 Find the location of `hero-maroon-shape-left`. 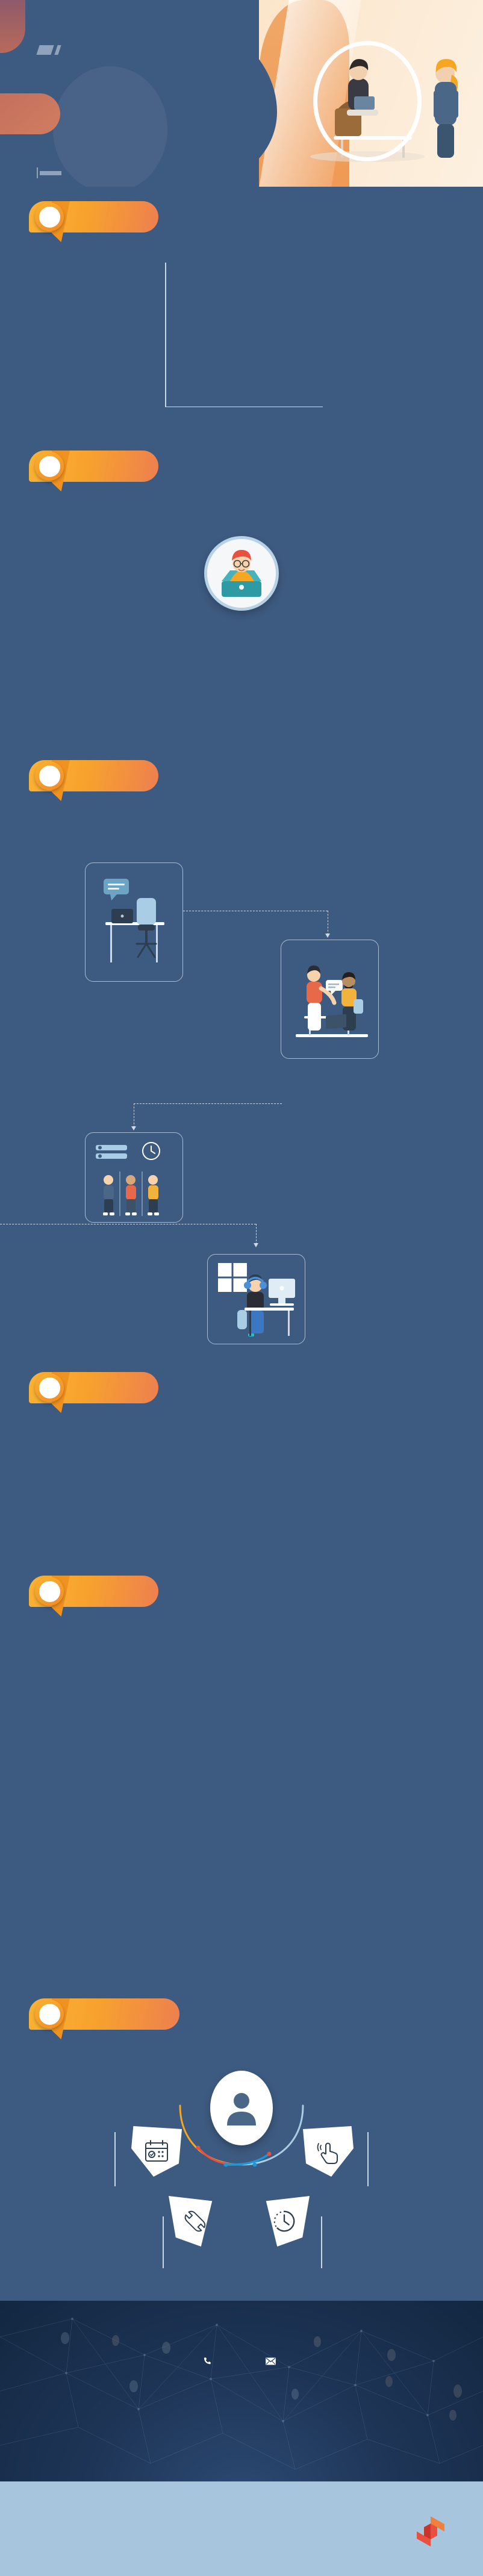

hero-maroon-shape-left is located at coordinates (30, 113).